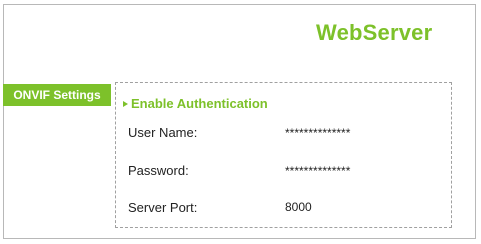 This screenshot has width=481, height=244. Describe the element at coordinates (125, 103) in the screenshot. I see `triangle-right-icon` at that location.